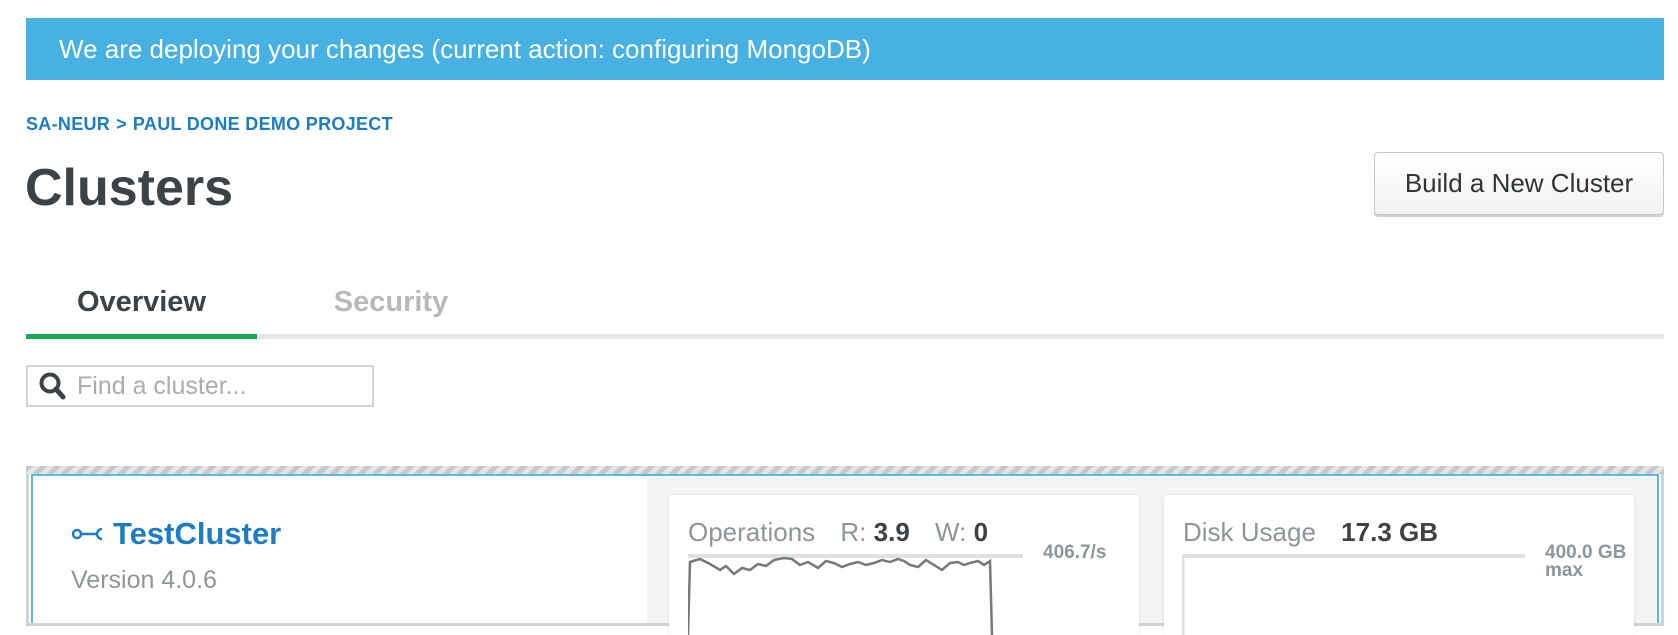  I want to click on search-input, so click(222, 386).